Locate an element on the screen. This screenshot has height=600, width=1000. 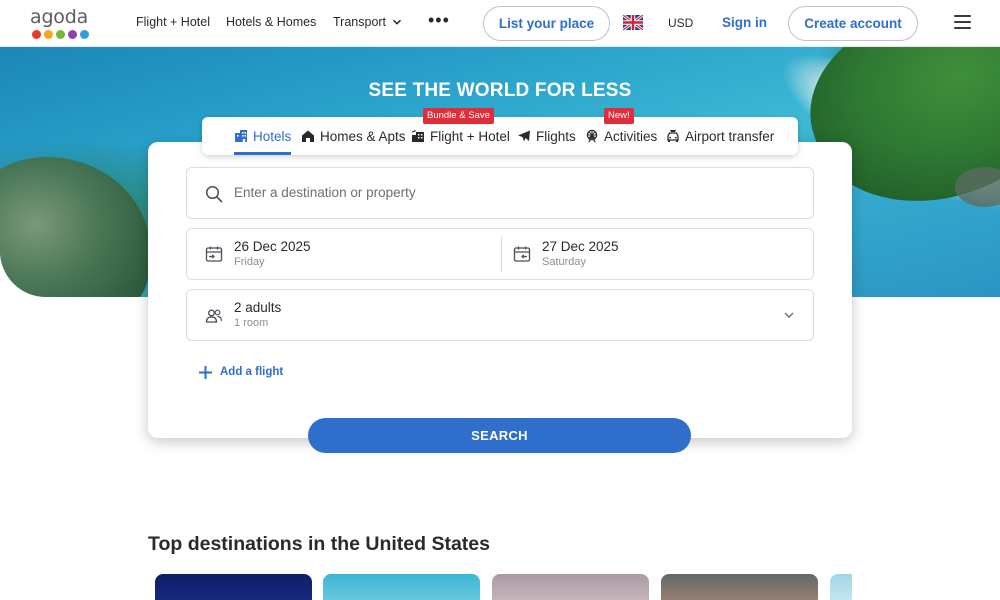
tab-airport-transfer-label: Airport transfer is located at coordinates (730, 136).